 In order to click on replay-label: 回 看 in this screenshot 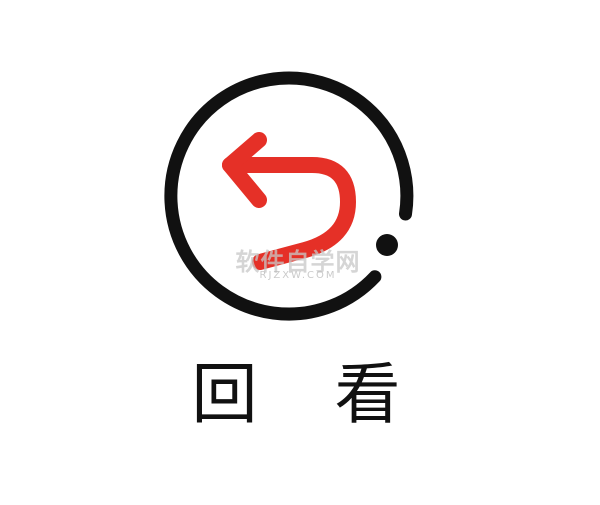, I will do `click(310, 394)`.